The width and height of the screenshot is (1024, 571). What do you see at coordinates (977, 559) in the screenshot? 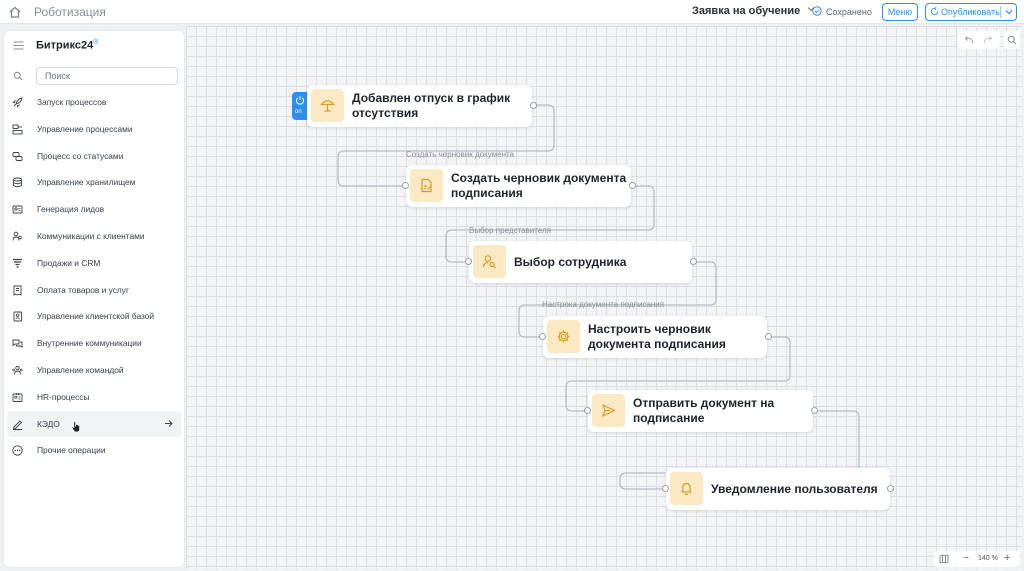
I see `zoom-controls: − 140 % +` at bounding box center [977, 559].